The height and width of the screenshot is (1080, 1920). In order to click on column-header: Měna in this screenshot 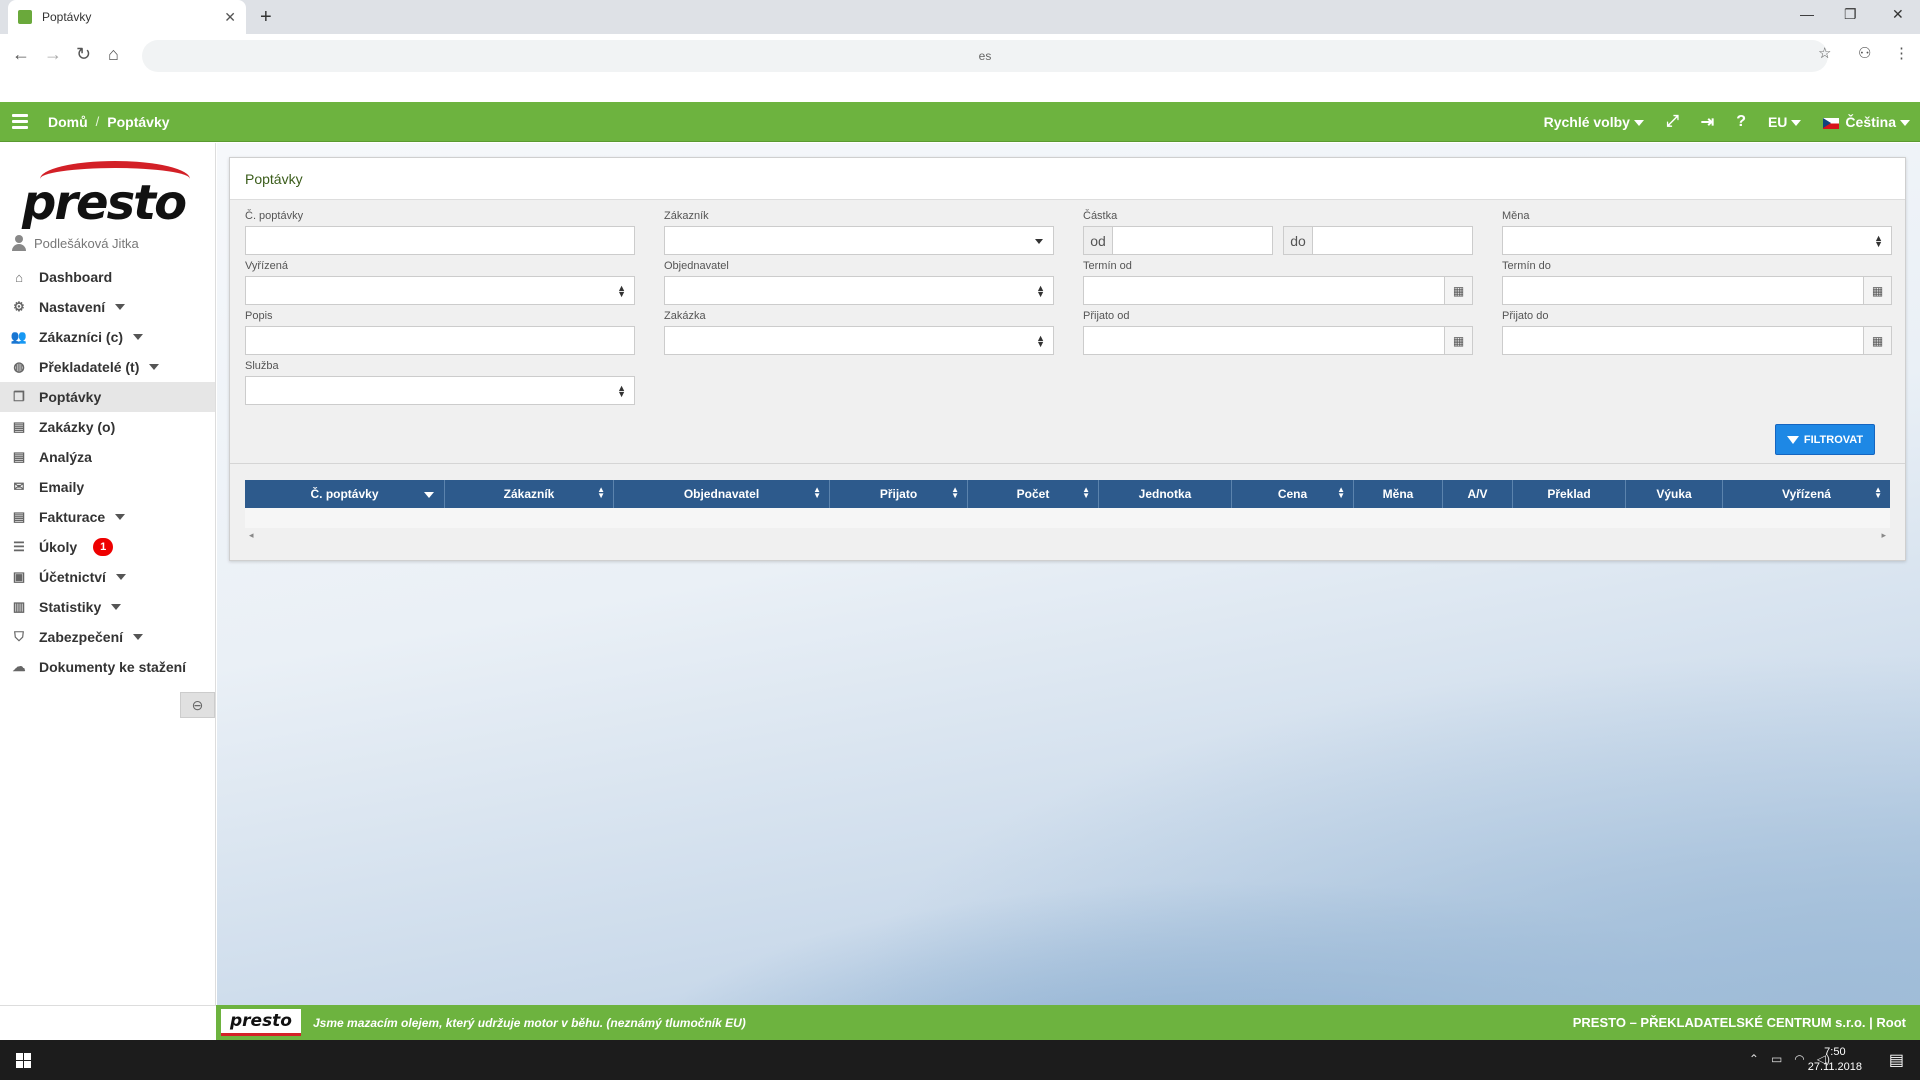, I will do `click(1398, 494)`.